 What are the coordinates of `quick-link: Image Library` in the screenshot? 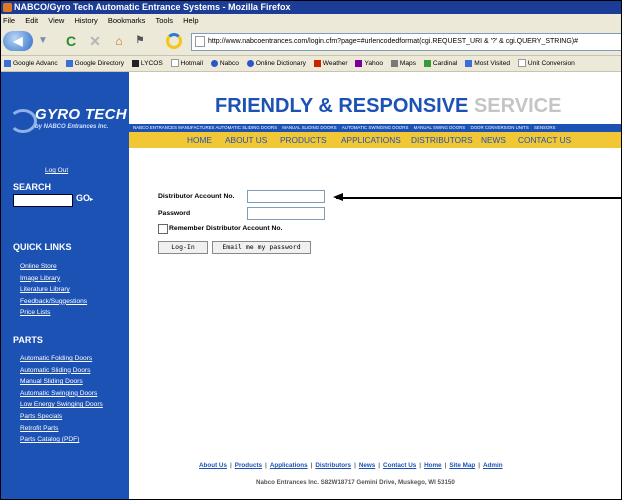 It's located at (53, 279).